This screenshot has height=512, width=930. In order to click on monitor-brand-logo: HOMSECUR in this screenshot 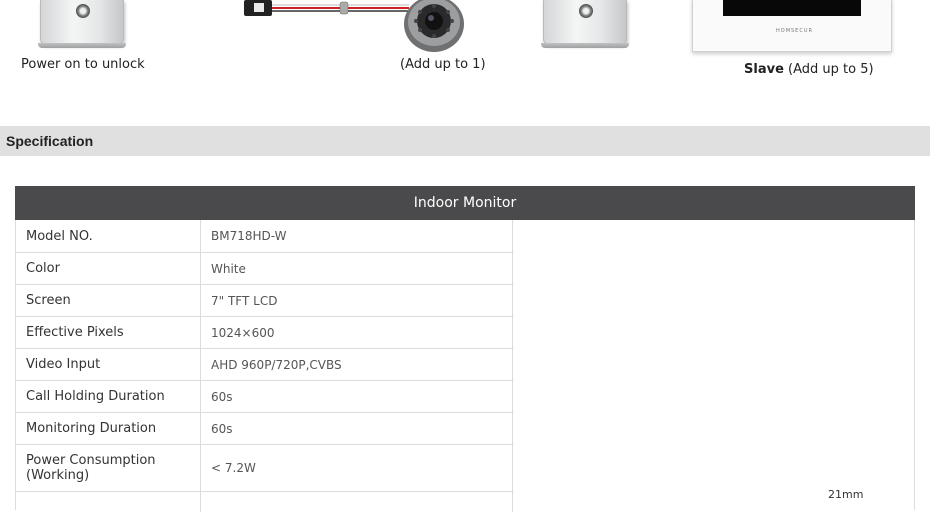, I will do `click(794, 31)`.